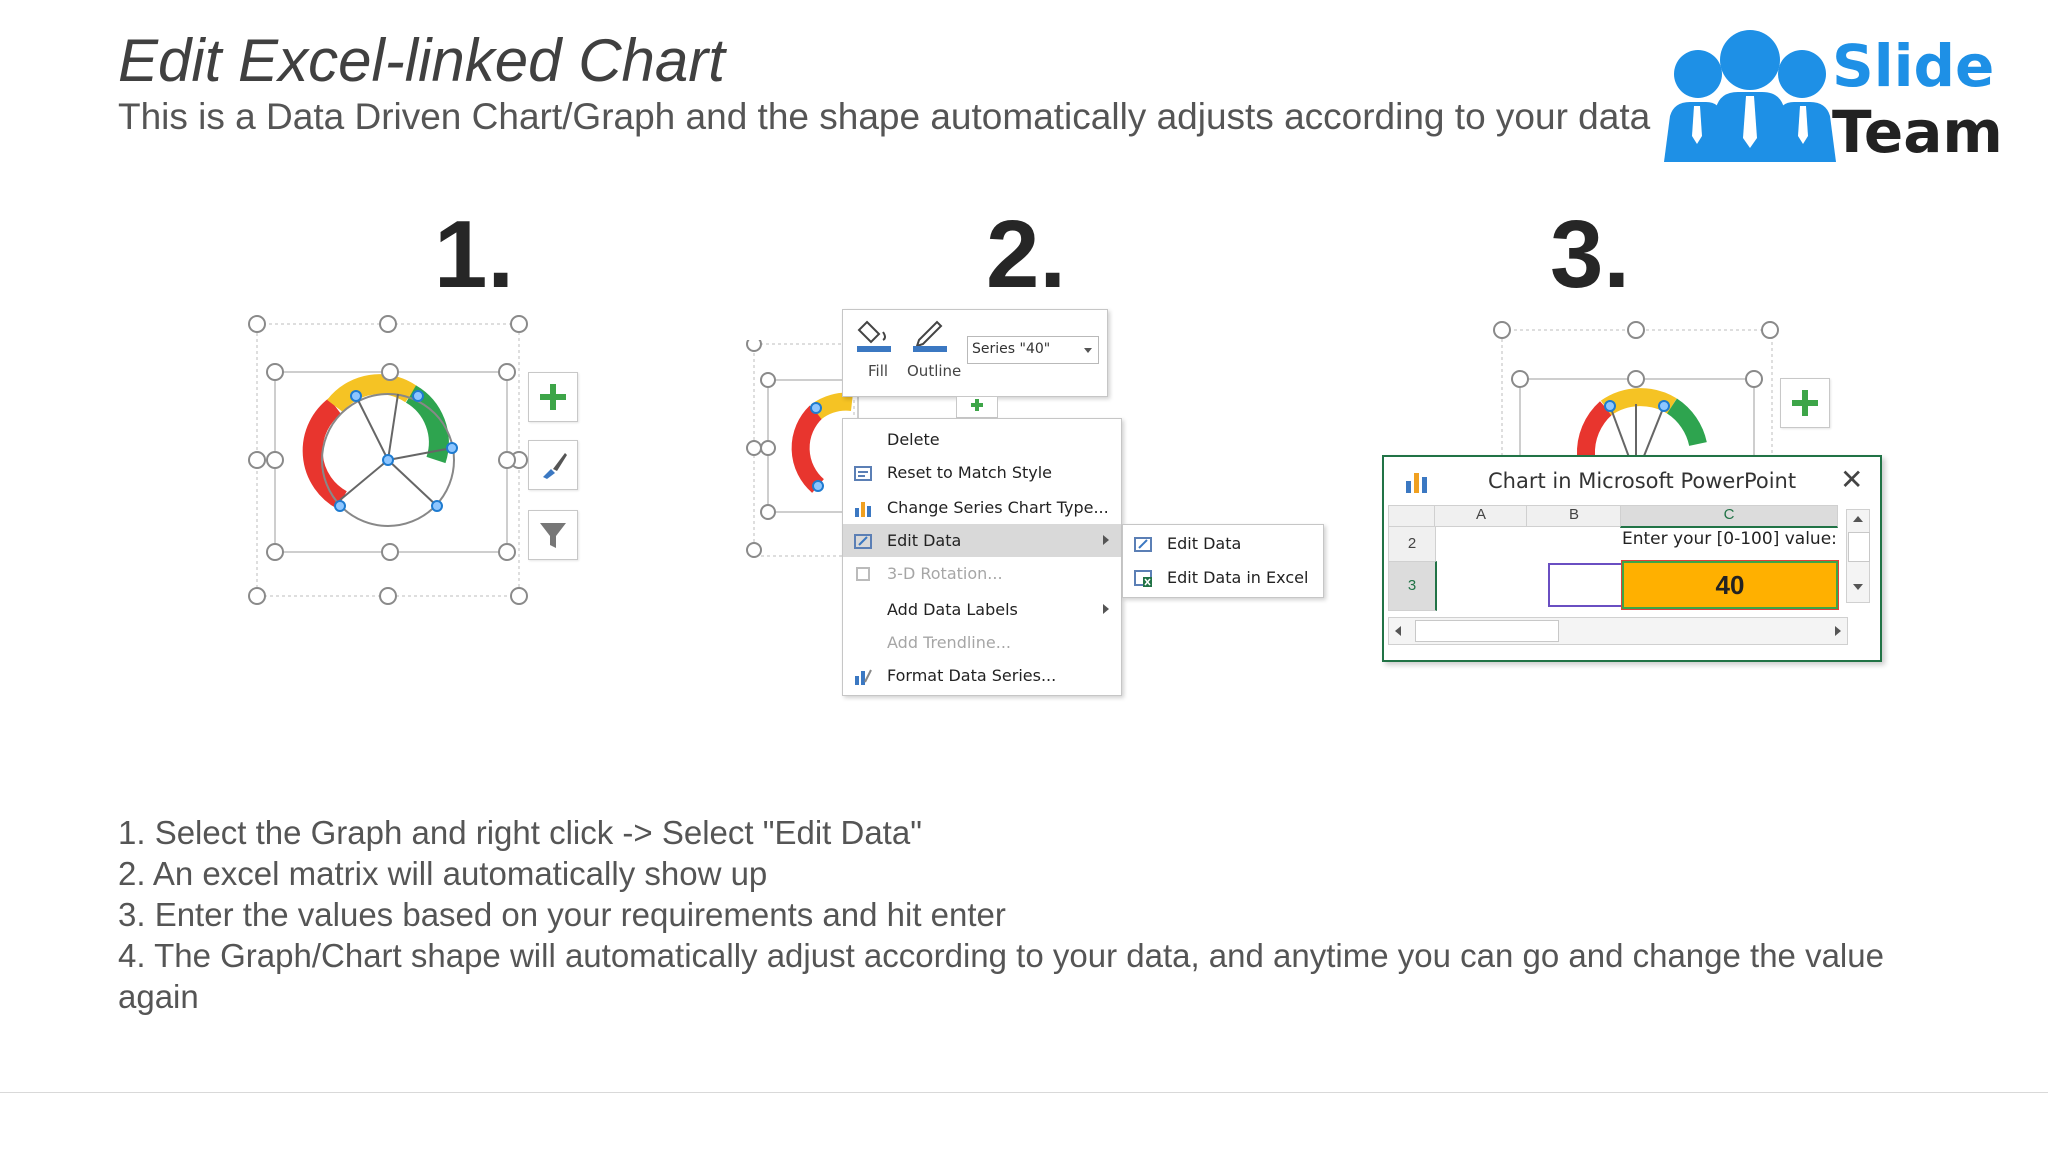 The height and width of the screenshot is (1152, 2048). Describe the element at coordinates (863, 473) in the screenshot. I see `reset-style-icon` at that location.